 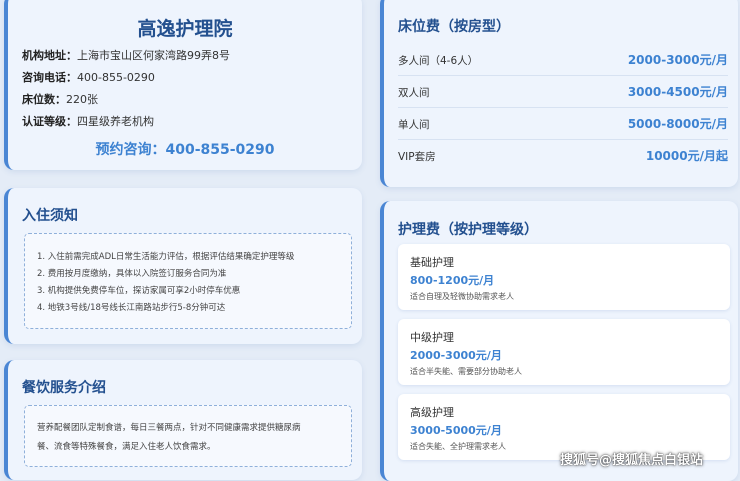 I want to click on level-row: 认证等级：四星级养老机构, so click(x=88, y=121).